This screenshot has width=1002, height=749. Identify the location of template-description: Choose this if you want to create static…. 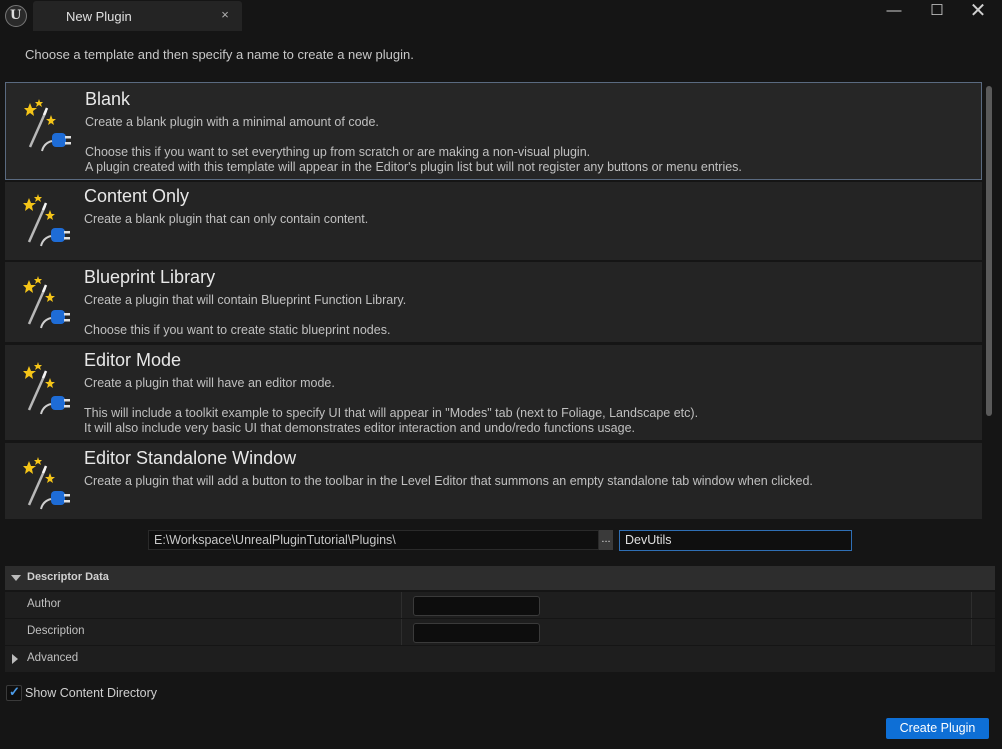
(237, 330).